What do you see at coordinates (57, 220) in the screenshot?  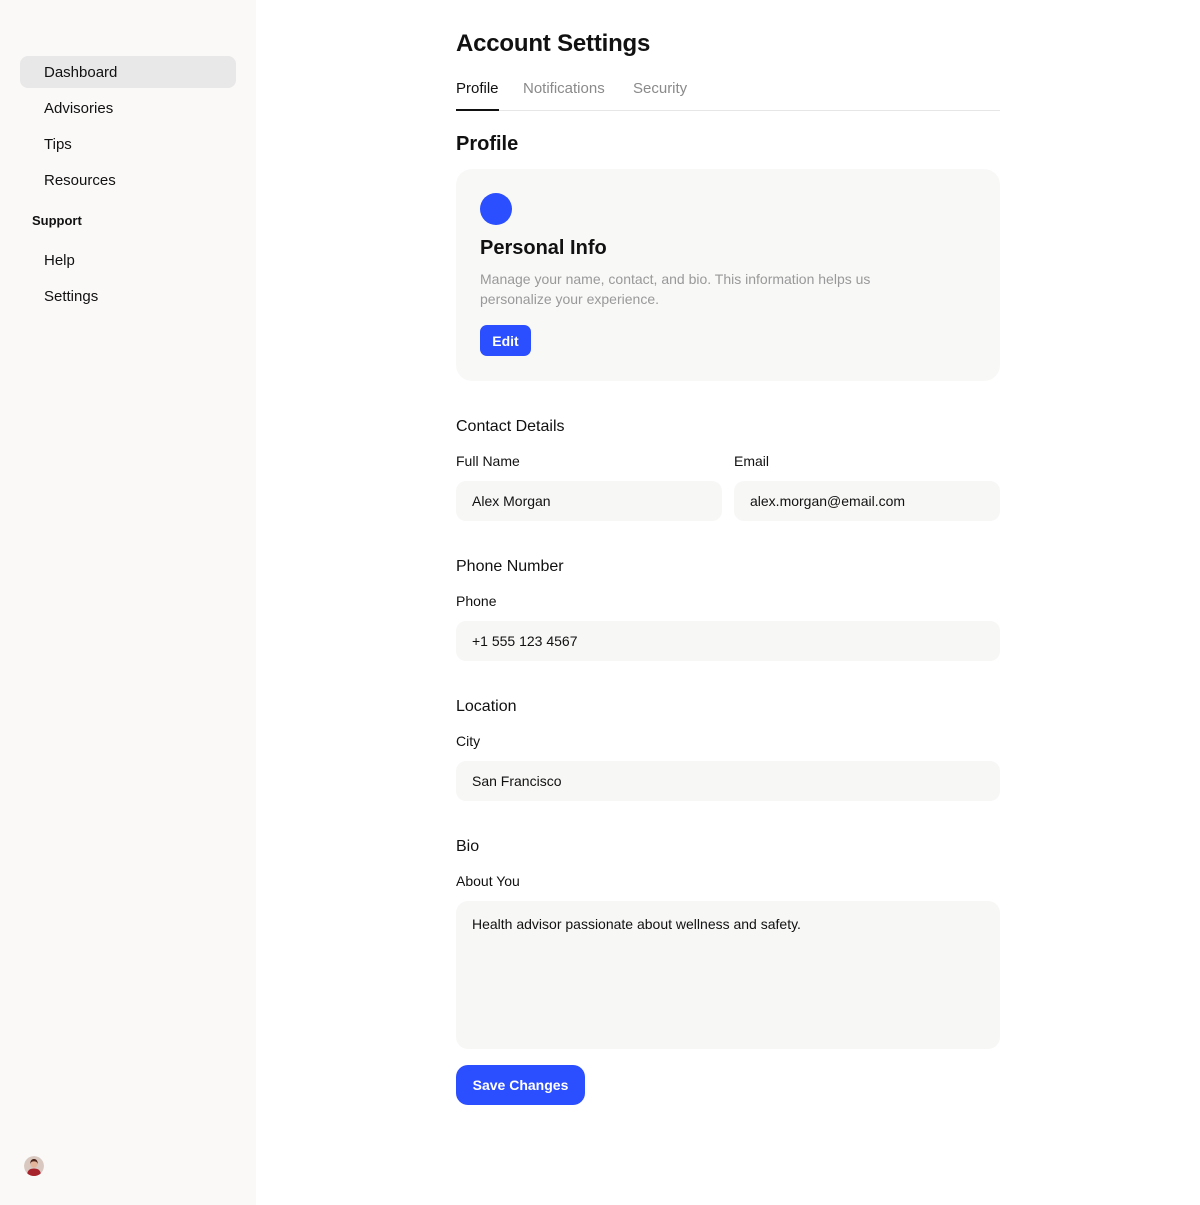 I see `sidebar-section-support: Support` at bounding box center [57, 220].